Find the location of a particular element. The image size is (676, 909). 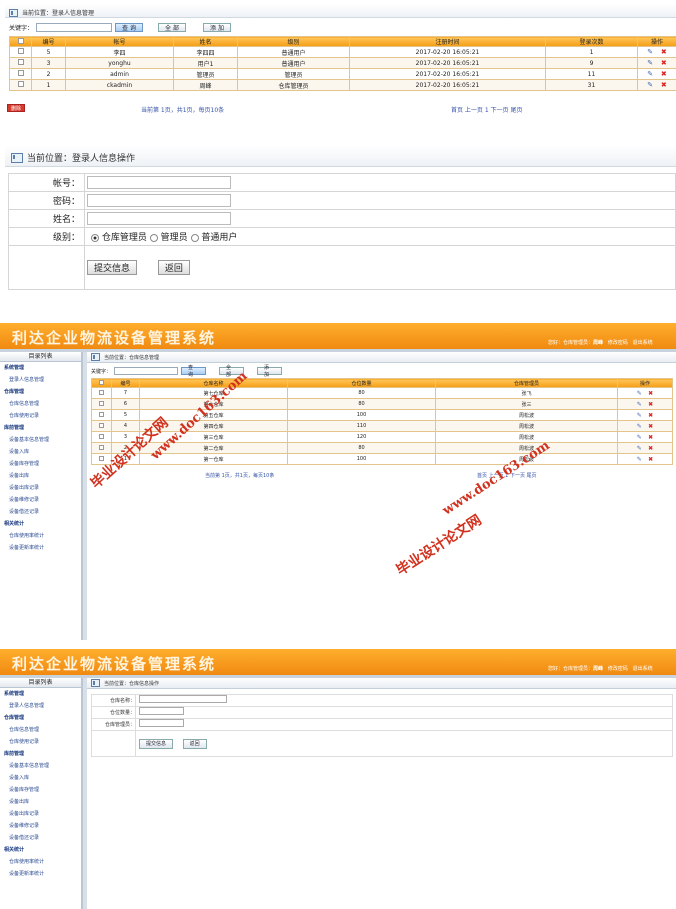

radio-normal-user is located at coordinates (194, 237).